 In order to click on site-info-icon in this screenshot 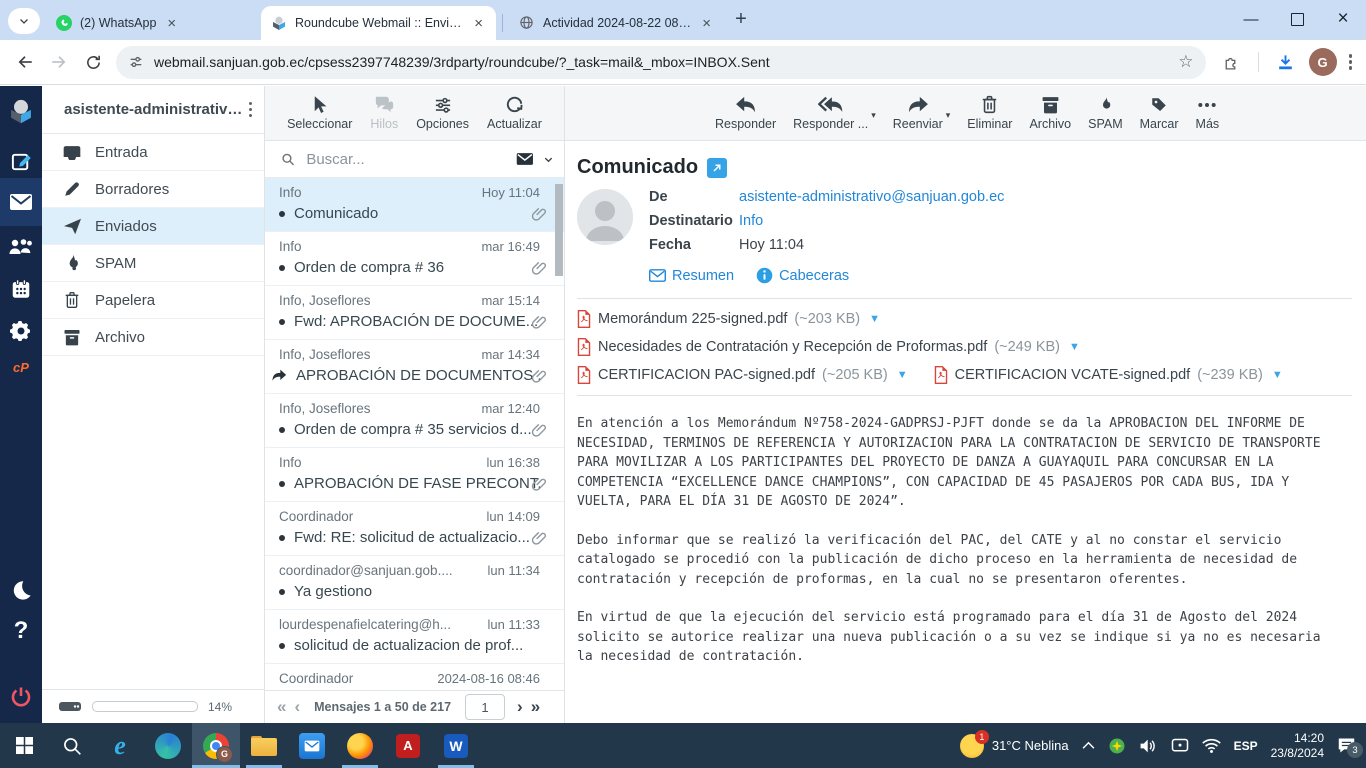, I will do `click(136, 62)`.